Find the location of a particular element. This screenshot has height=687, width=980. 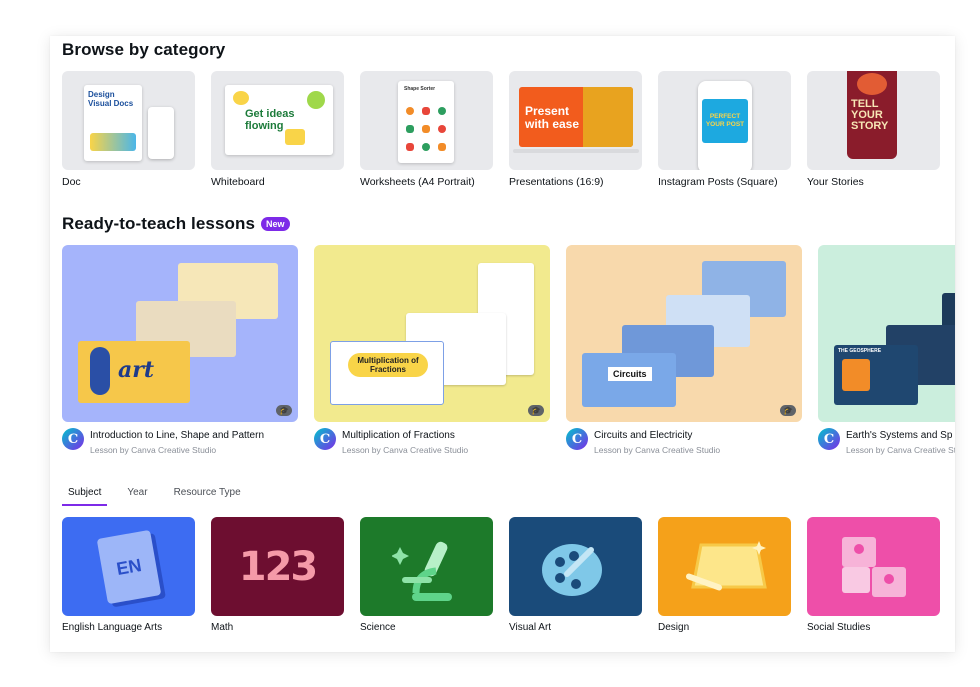

subject-label: Visual Art is located at coordinates (530, 627).